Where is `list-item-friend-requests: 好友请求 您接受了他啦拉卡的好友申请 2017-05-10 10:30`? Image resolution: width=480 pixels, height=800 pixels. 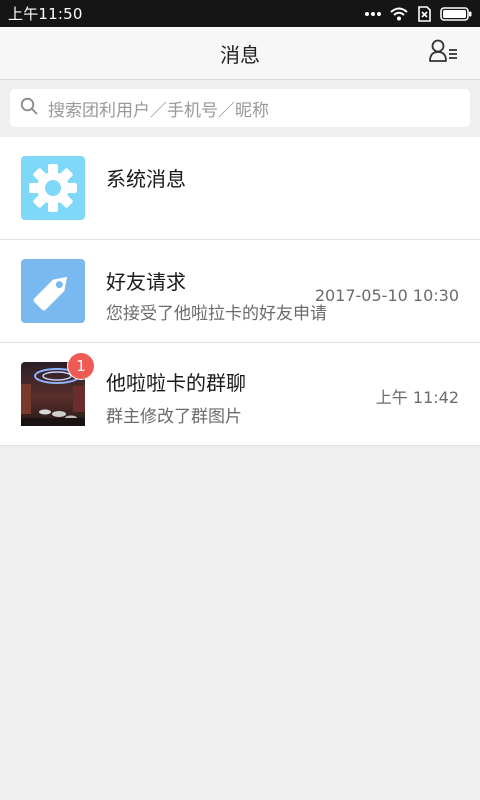 list-item-friend-requests: 好友请求 您接受了他啦拉卡的好友申请 2017-05-10 10:30 is located at coordinates (240, 291).